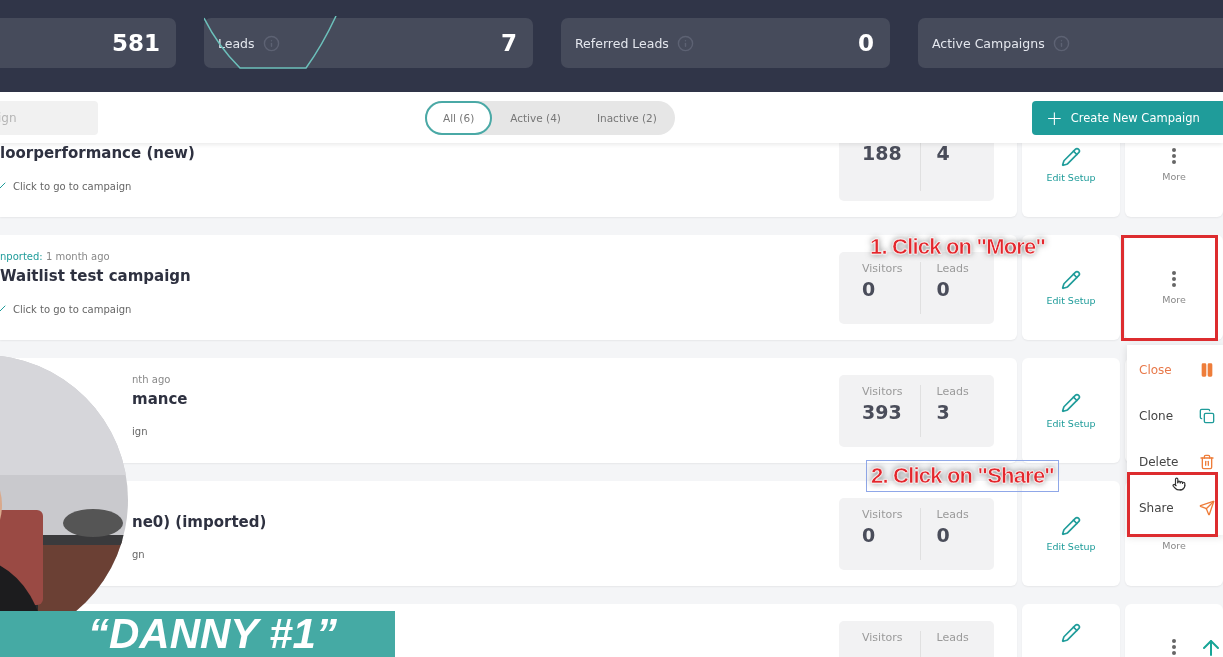 The height and width of the screenshot is (657, 1223). Describe the element at coordinates (1175, 462) in the screenshot. I see `menu-item: Delete` at that location.